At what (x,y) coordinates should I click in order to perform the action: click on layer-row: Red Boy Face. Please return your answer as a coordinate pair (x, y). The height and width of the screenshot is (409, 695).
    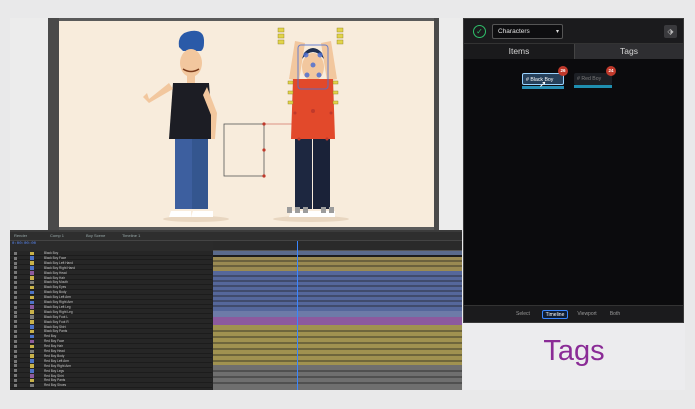
    Looking at the image, I should click on (111, 341).